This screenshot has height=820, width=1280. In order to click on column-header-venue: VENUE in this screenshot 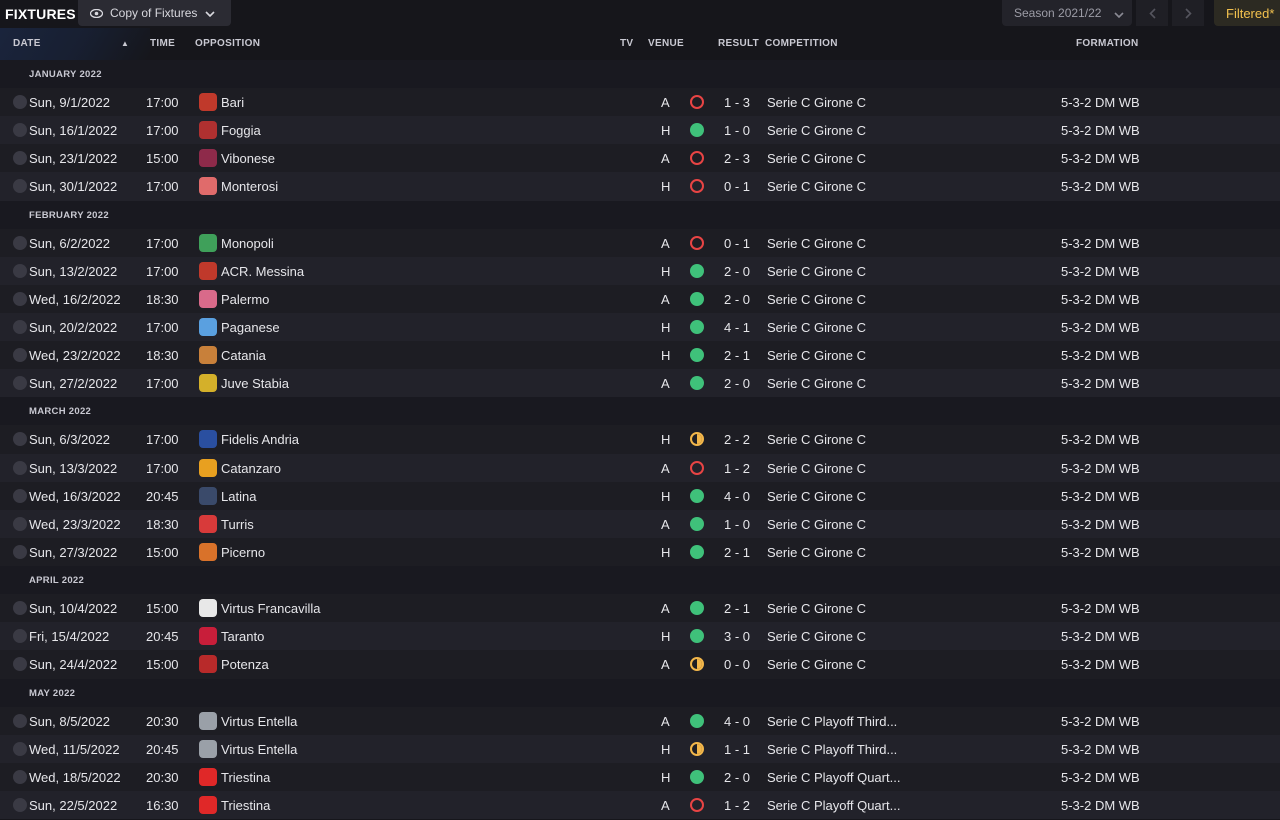, I will do `click(666, 43)`.